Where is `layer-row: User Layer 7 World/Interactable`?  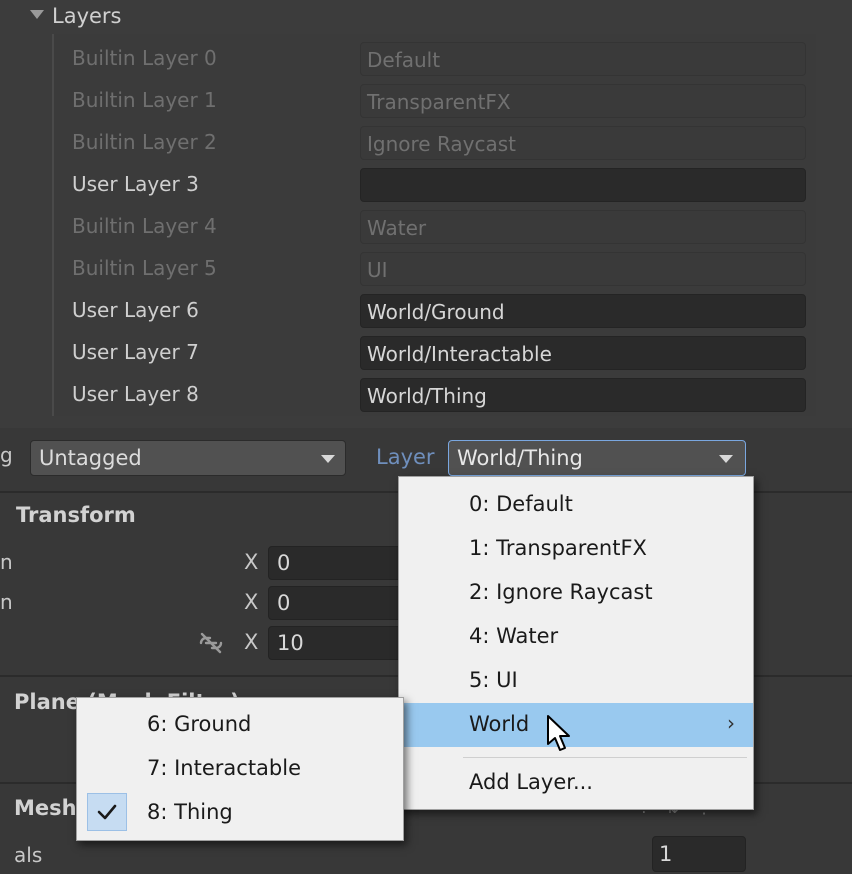
layer-row: User Layer 7 World/Interactable is located at coordinates (435, 353).